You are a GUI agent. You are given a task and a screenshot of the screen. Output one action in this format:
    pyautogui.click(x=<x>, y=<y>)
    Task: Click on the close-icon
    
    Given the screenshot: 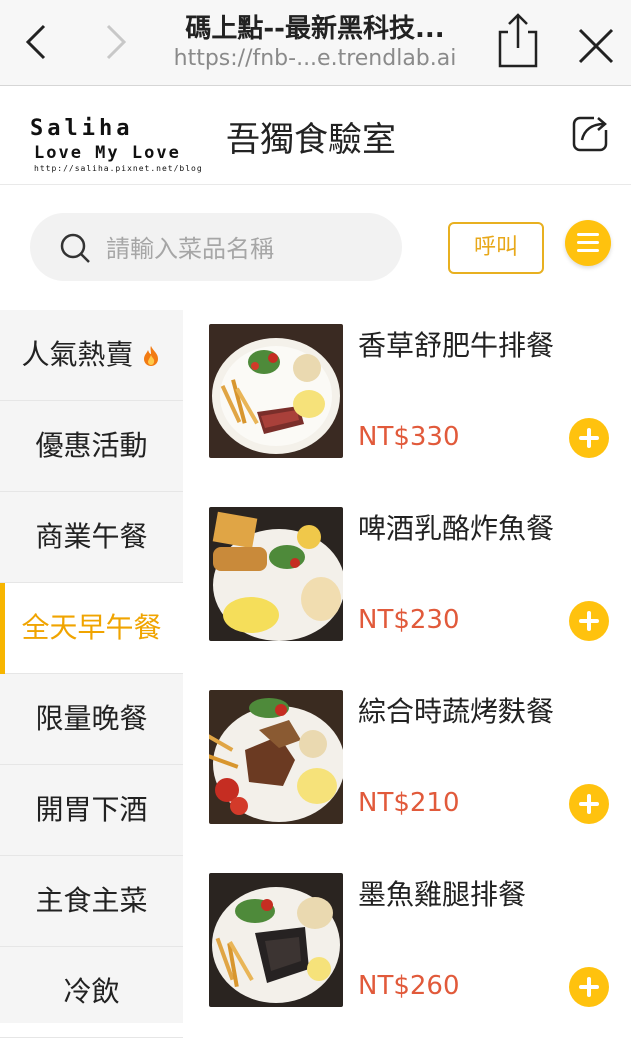 What is the action you would take?
    pyautogui.click(x=596, y=46)
    